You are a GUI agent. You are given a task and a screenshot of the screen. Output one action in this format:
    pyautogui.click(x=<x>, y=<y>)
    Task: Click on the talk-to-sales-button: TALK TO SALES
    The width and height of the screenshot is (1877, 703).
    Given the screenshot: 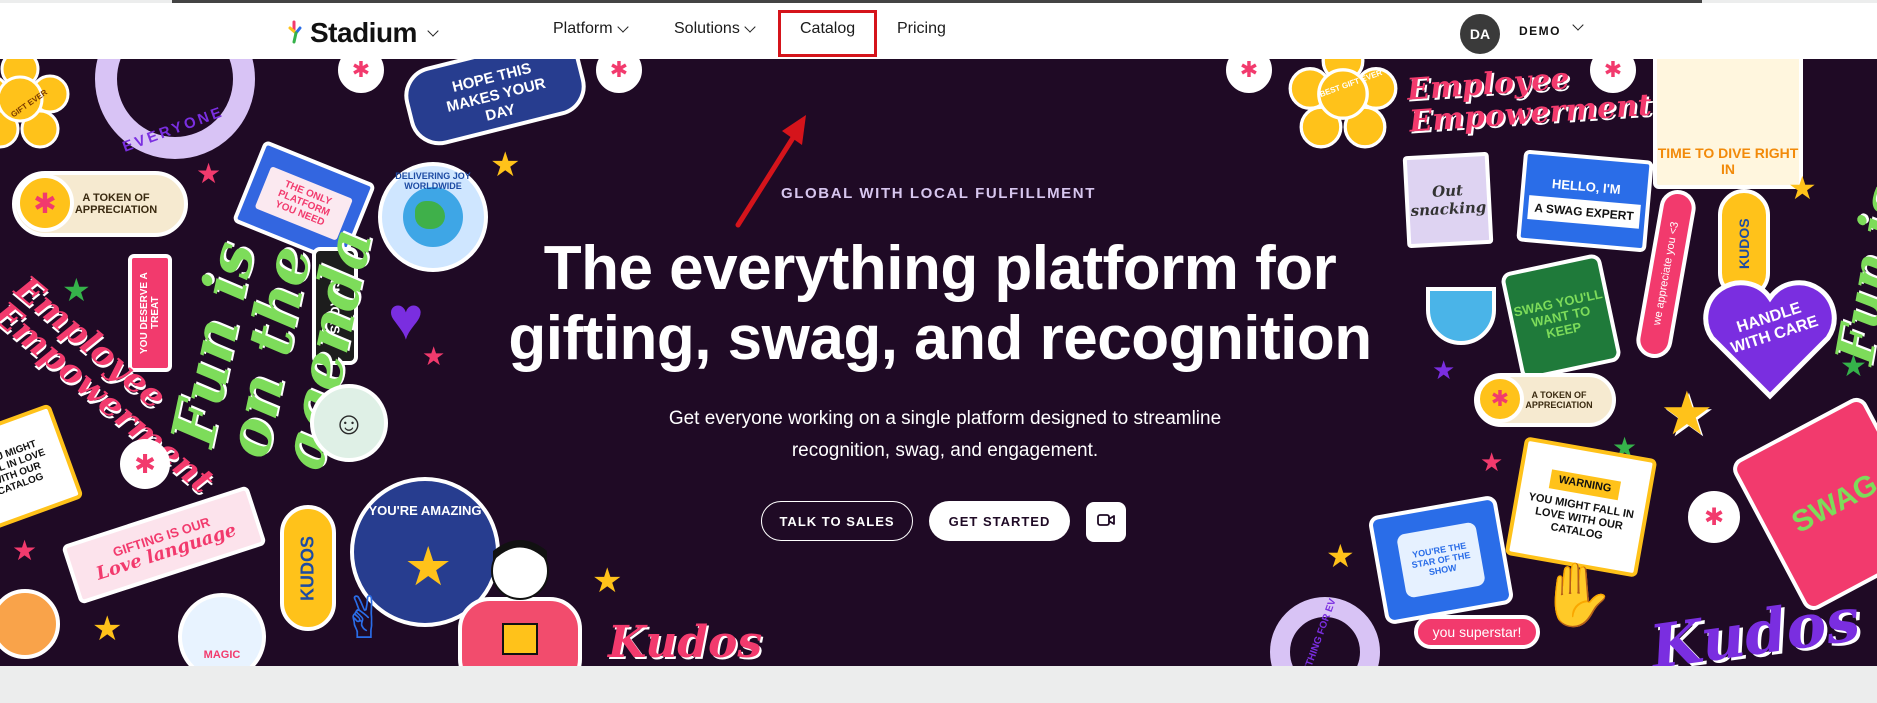 What is the action you would take?
    pyautogui.click(x=837, y=521)
    